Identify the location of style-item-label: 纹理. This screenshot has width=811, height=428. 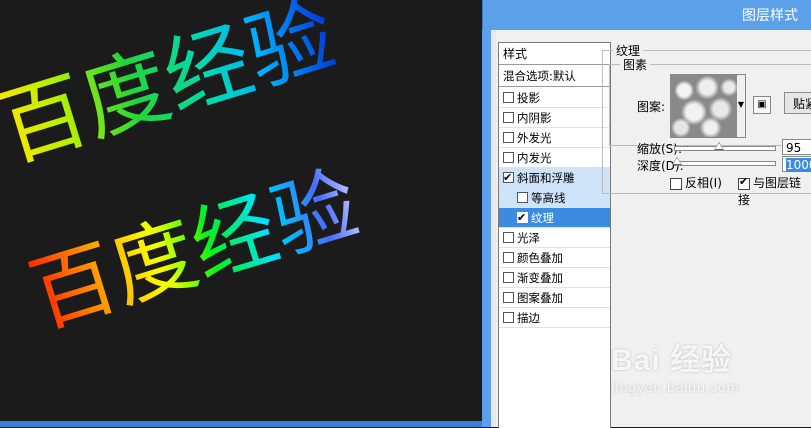
(542, 218).